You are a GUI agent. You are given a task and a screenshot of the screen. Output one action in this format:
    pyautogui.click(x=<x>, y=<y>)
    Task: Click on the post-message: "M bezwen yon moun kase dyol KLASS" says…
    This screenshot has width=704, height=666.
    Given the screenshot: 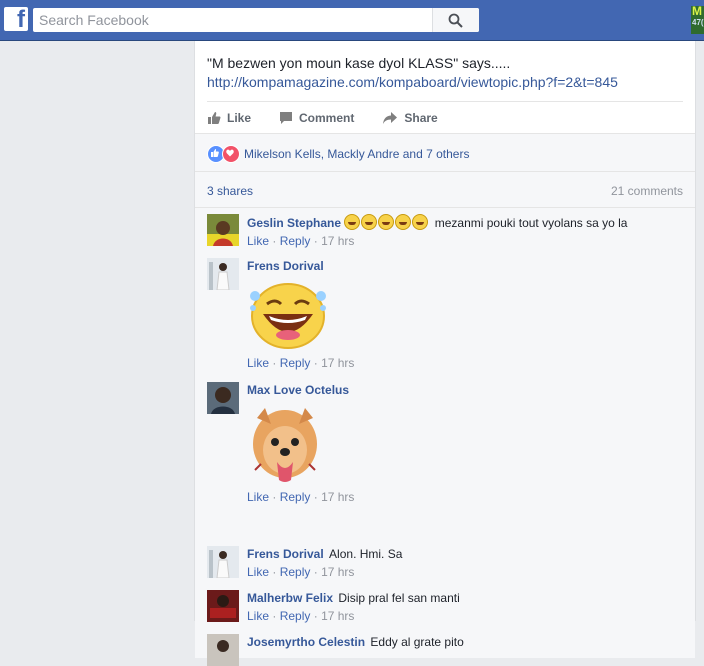 What is the action you would take?
    pyautogui.click(x=359, y=63)
    